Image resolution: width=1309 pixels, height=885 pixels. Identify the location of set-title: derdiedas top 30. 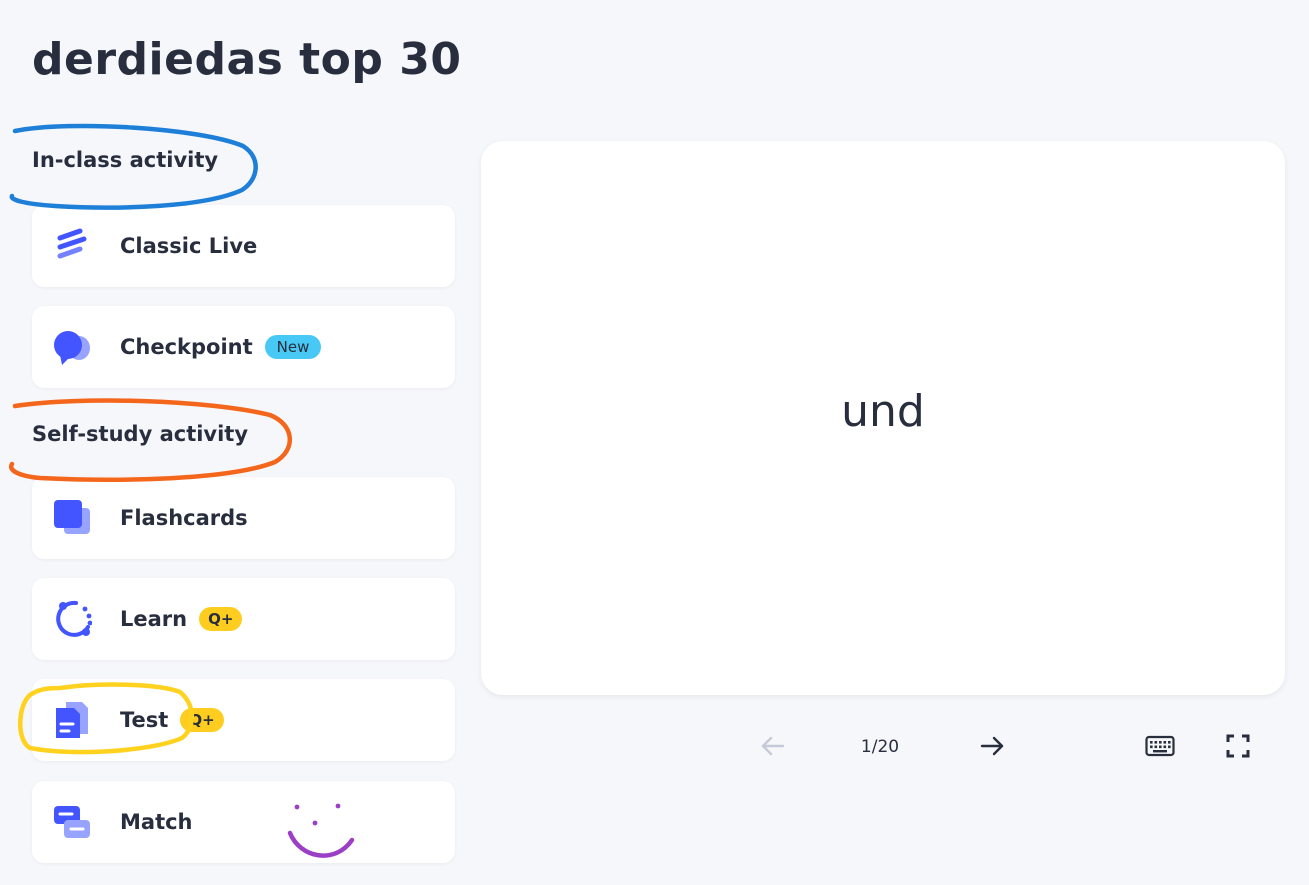
(247, 59).